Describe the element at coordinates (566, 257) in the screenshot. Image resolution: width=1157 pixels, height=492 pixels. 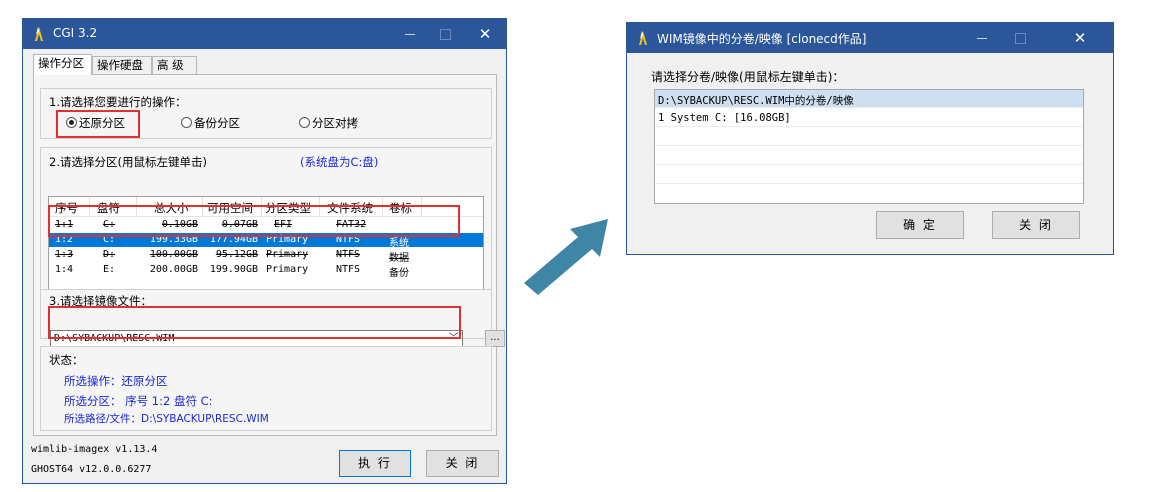
I see `arrow-icon` at that location.